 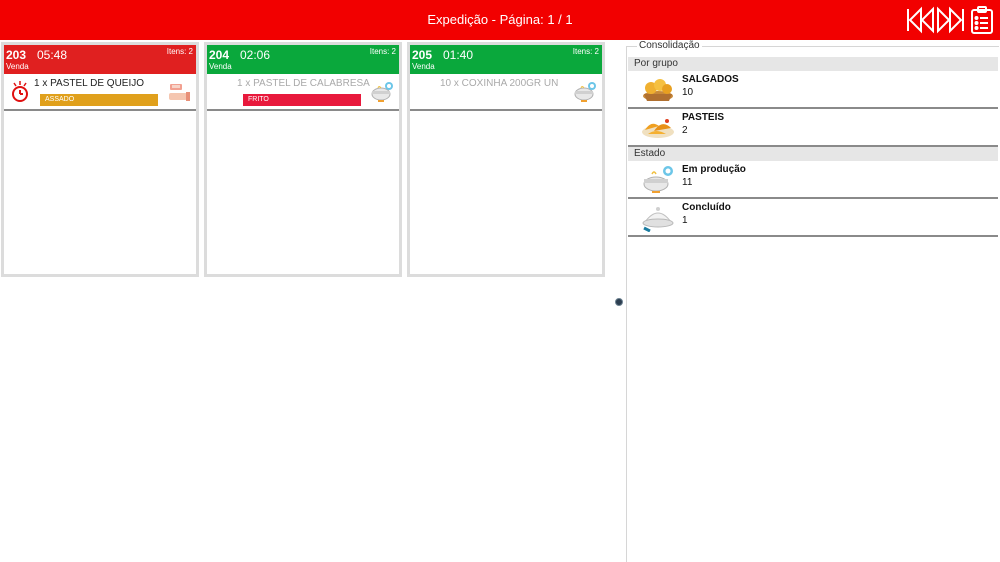 What do you see at coordinates (100, 92) in the screenshot?
I see `order-item: 1 x PASTEL DE QUEIJO ASSADO` at bounding box center [100, 92].